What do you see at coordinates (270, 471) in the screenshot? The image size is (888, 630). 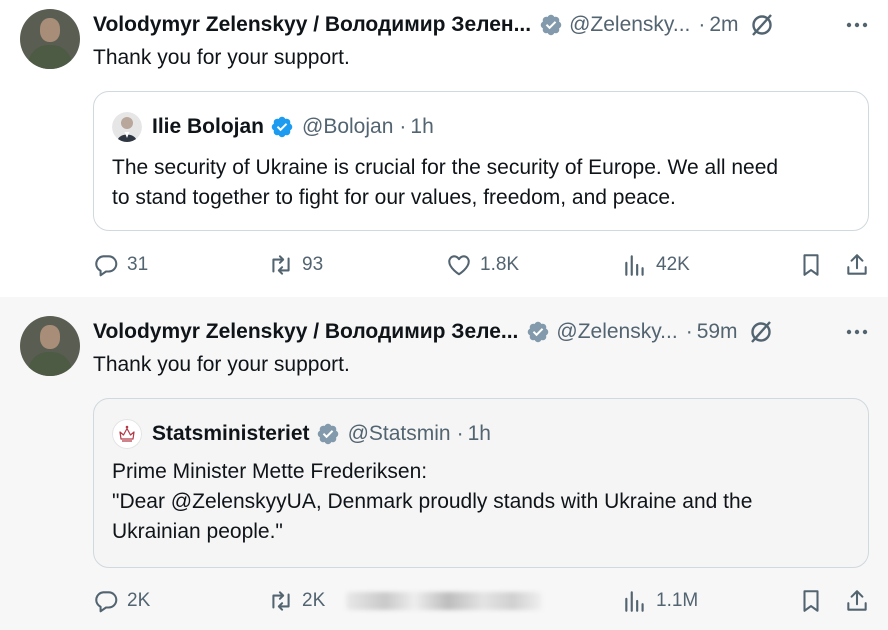 I see `quoted-text-line: Prime Minister Mette Frederiksen:` at bounding box center [270, 471].